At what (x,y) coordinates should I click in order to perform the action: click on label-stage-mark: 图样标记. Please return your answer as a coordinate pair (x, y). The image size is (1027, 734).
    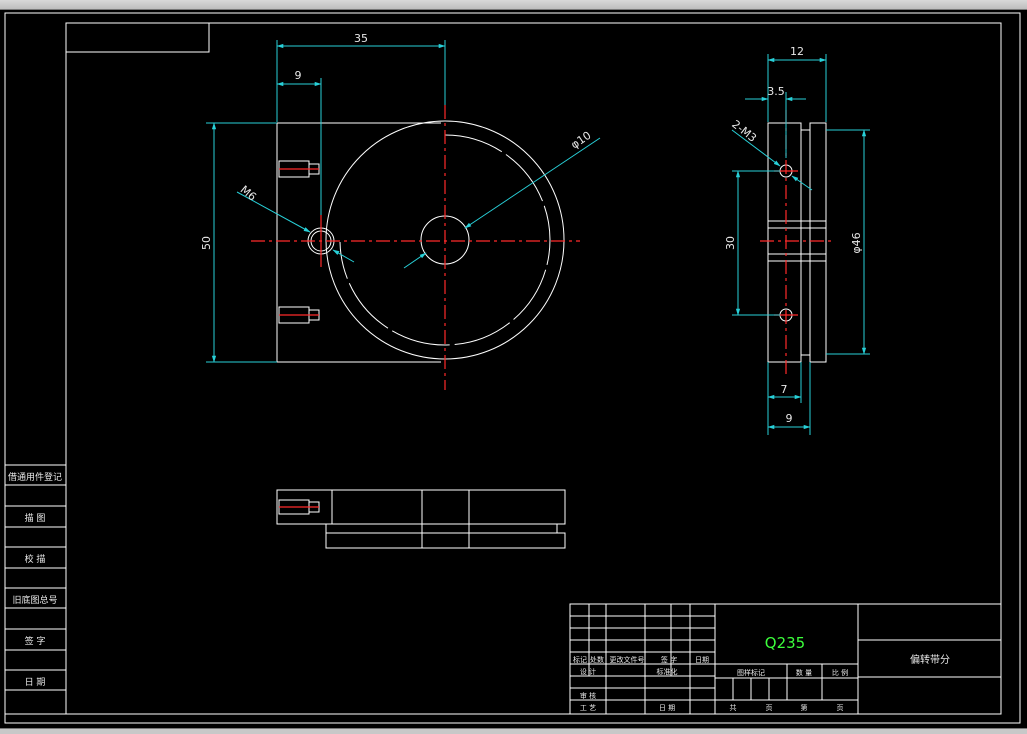
    Looking at the image, I should click on (751, 672).